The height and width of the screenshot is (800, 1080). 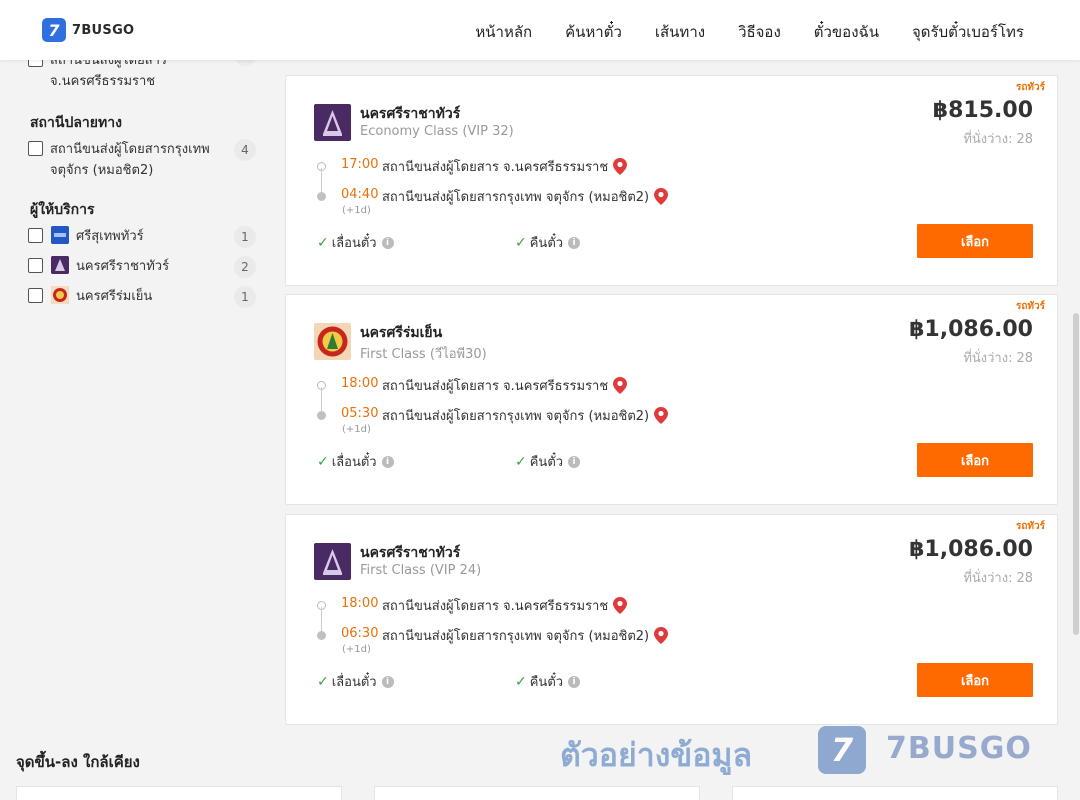 What do you see at coordinates (656, 755) in the screenshot?
I see `watermark-text: ตัวอย่างข้อมูล` at bounding box center [656, 755].